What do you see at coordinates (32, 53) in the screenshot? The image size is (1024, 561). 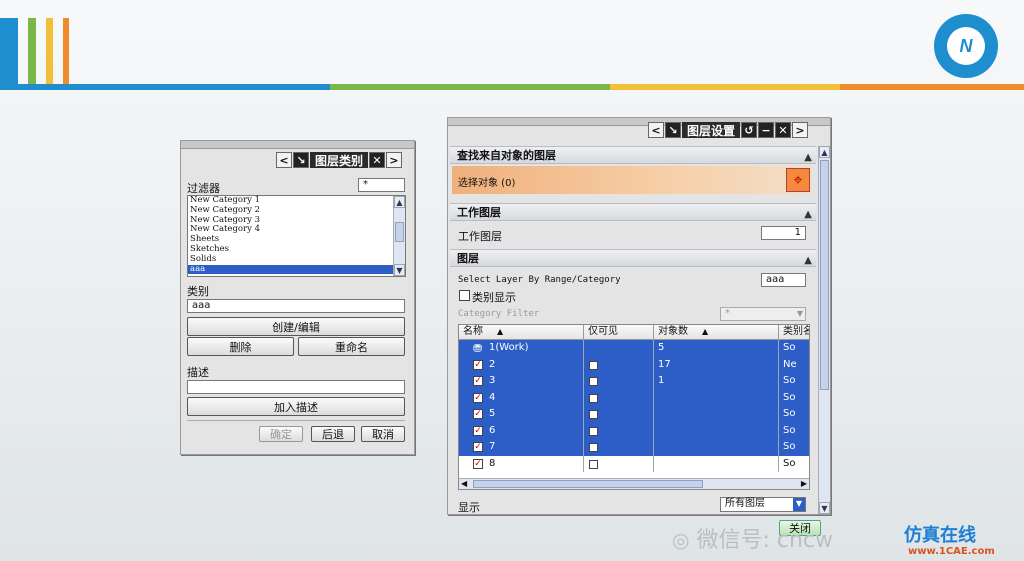 I see `deco-bar-green` at bounding box center [32, 53].